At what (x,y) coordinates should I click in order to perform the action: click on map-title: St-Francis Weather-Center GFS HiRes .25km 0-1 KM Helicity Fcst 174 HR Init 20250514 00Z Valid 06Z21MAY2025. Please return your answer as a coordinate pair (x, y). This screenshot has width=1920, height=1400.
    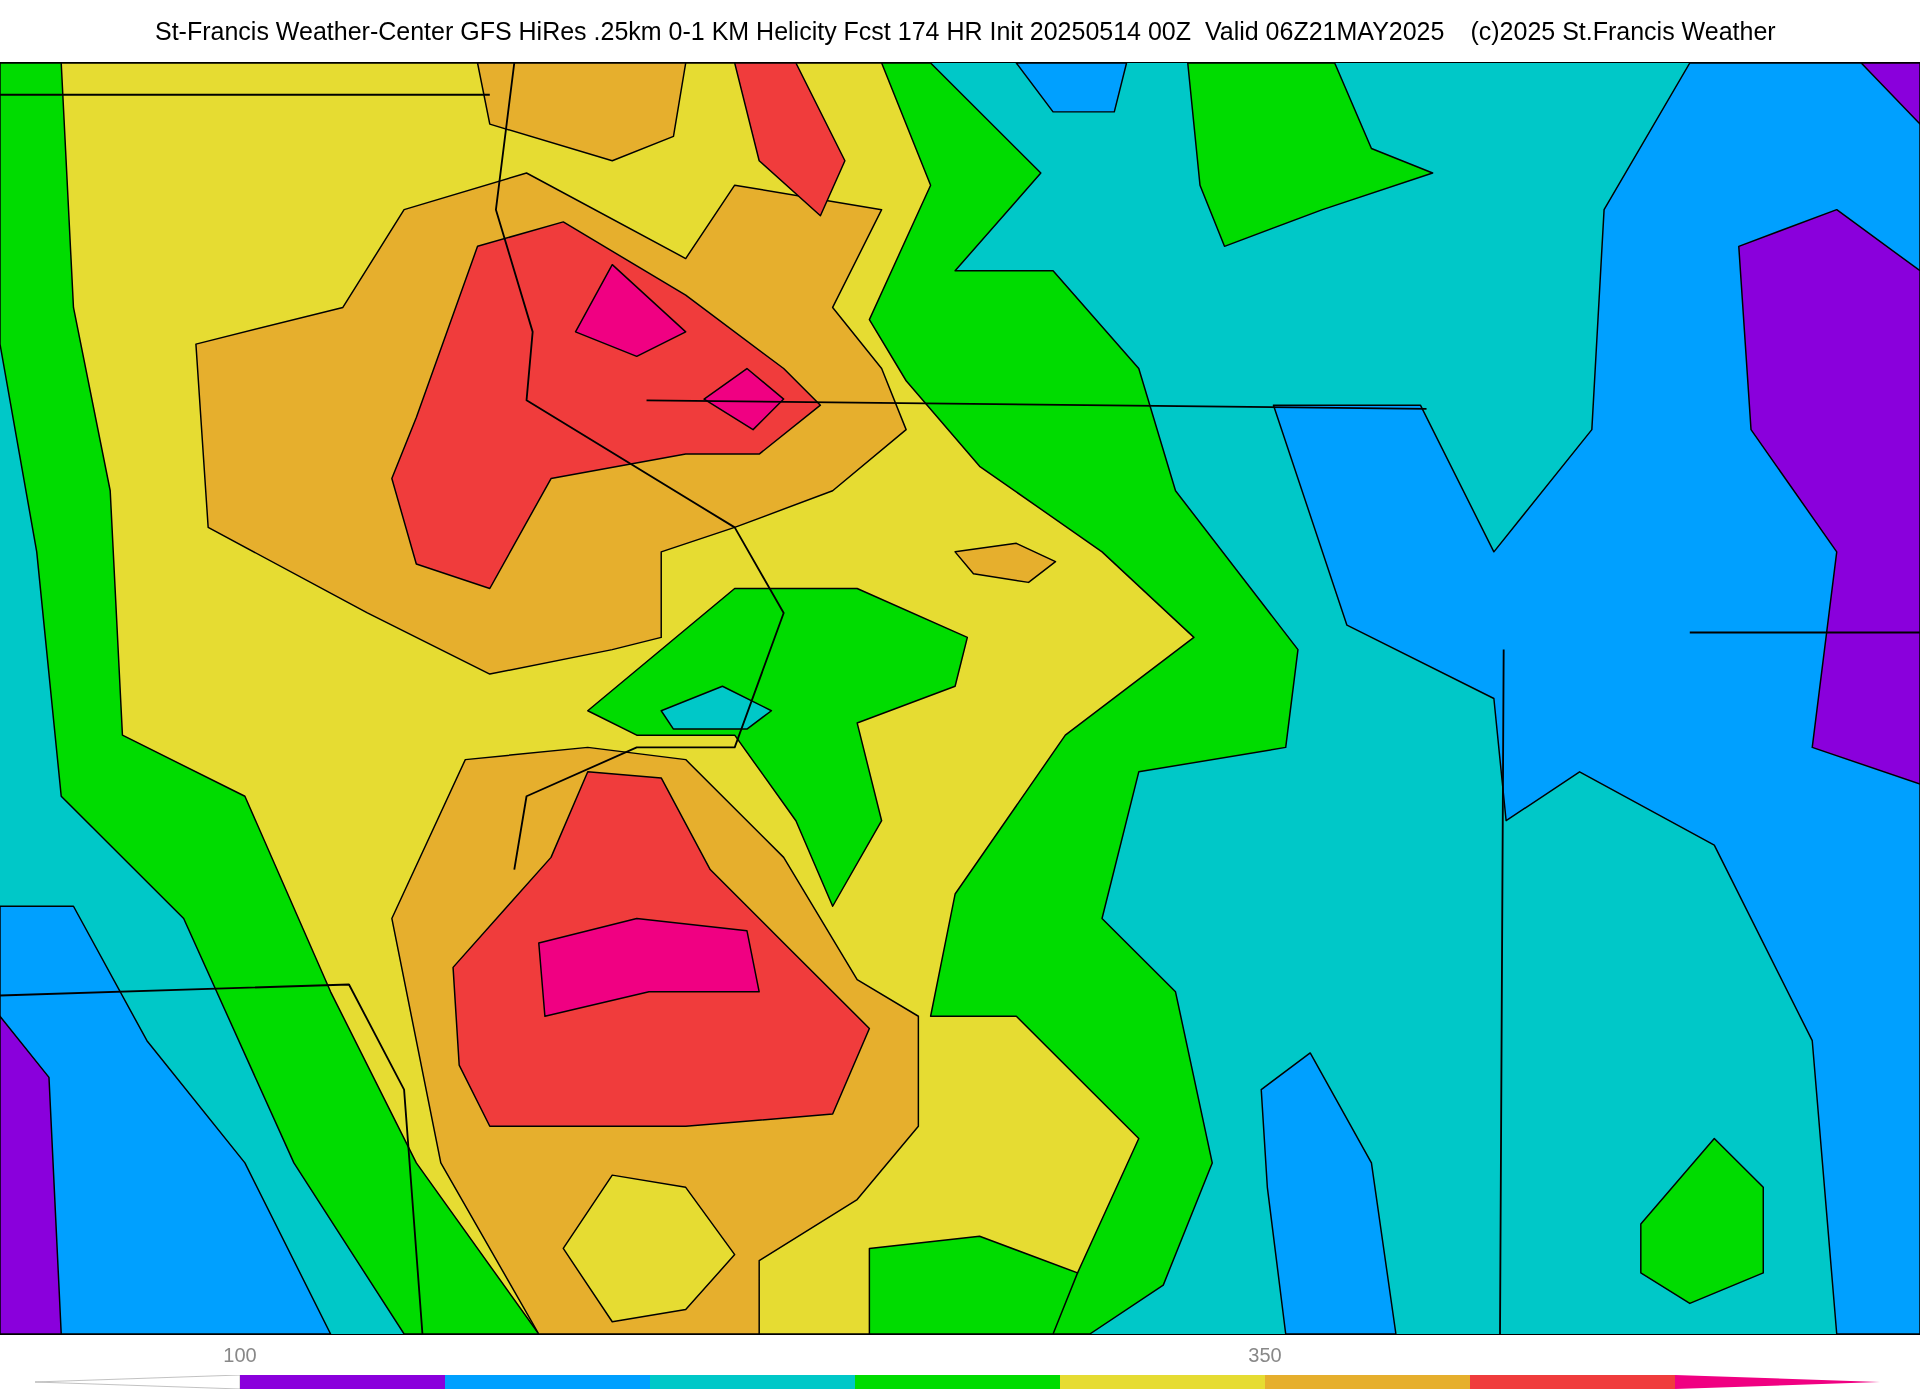
    Looking at the image, I should click on (800, 31).